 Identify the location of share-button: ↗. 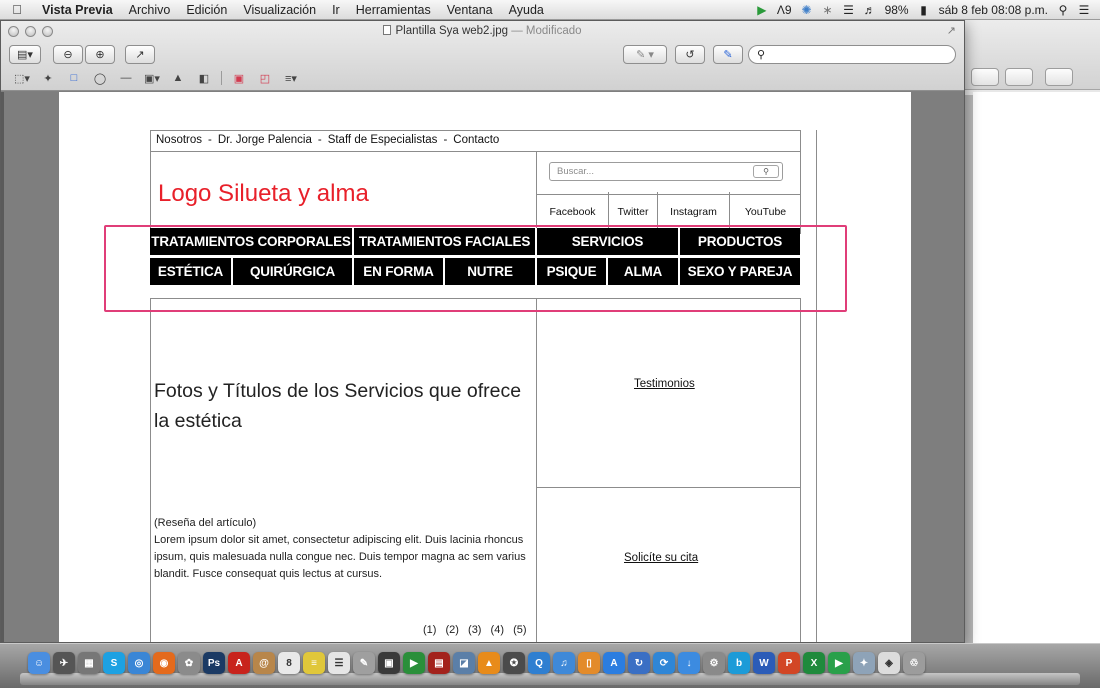
(140, 54).